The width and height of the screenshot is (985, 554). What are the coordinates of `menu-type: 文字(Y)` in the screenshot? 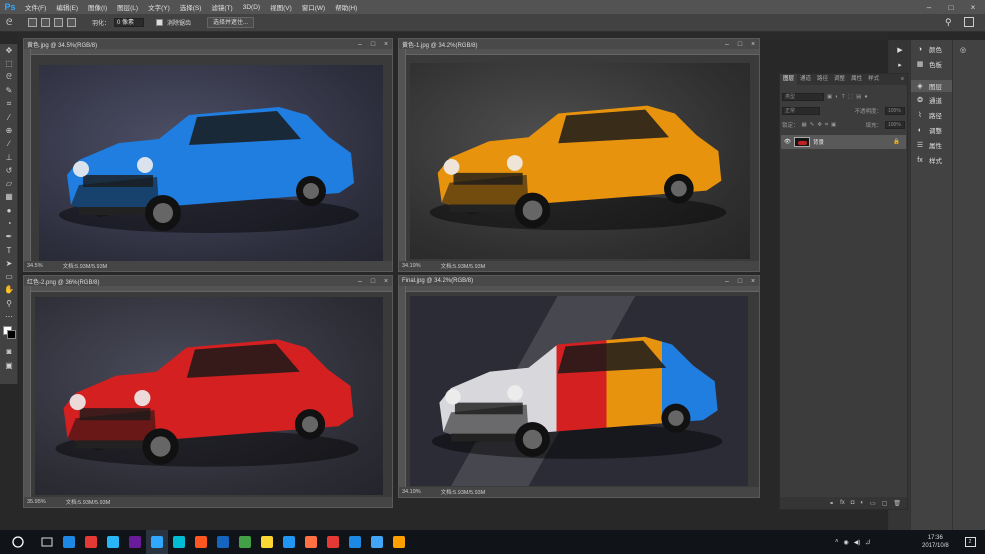 It's located at (159, 7).